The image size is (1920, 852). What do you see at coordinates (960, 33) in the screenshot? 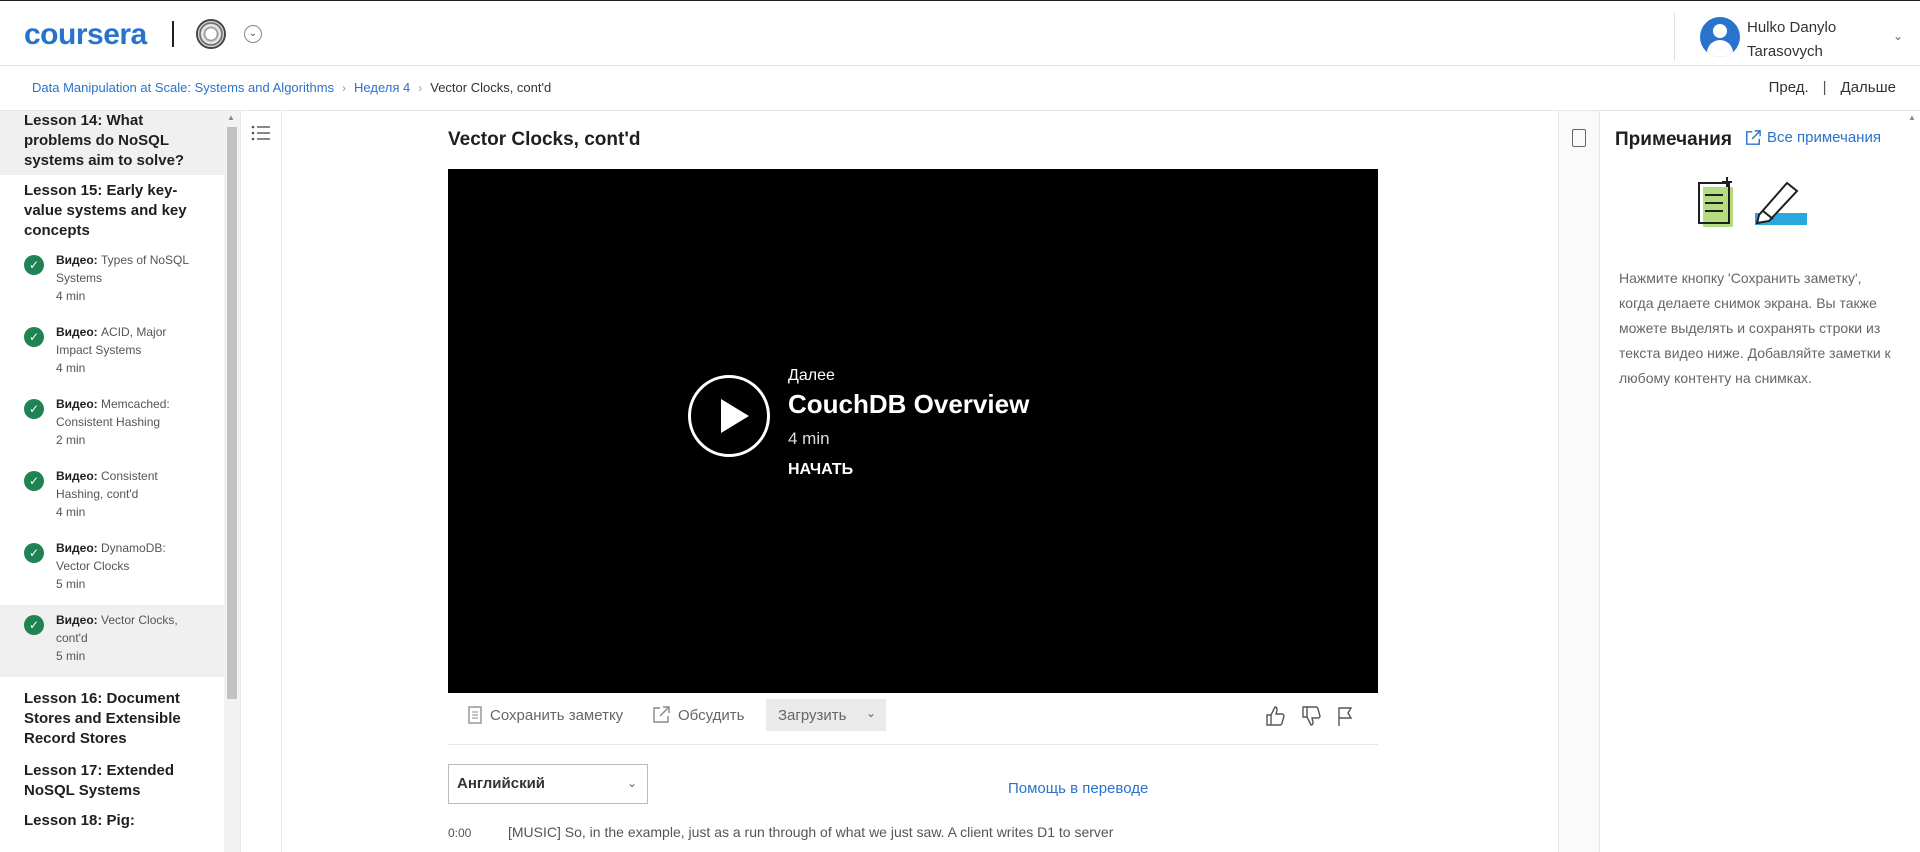
I see `top-header: coursera ⌄ Hulko Danylo Tarasovych ⌄` at bounding box center [960, 33].